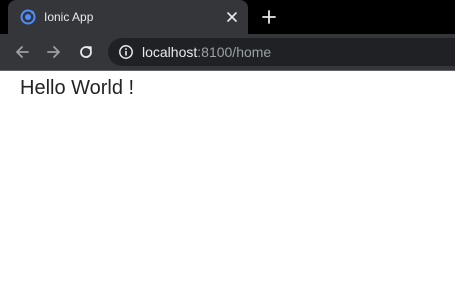 This screenshot has height=291, width=455. What do you see at coordinates (69, 17) in the screenshot?
I see `tab-title: Ionic App` at bounding box center [69, 17].